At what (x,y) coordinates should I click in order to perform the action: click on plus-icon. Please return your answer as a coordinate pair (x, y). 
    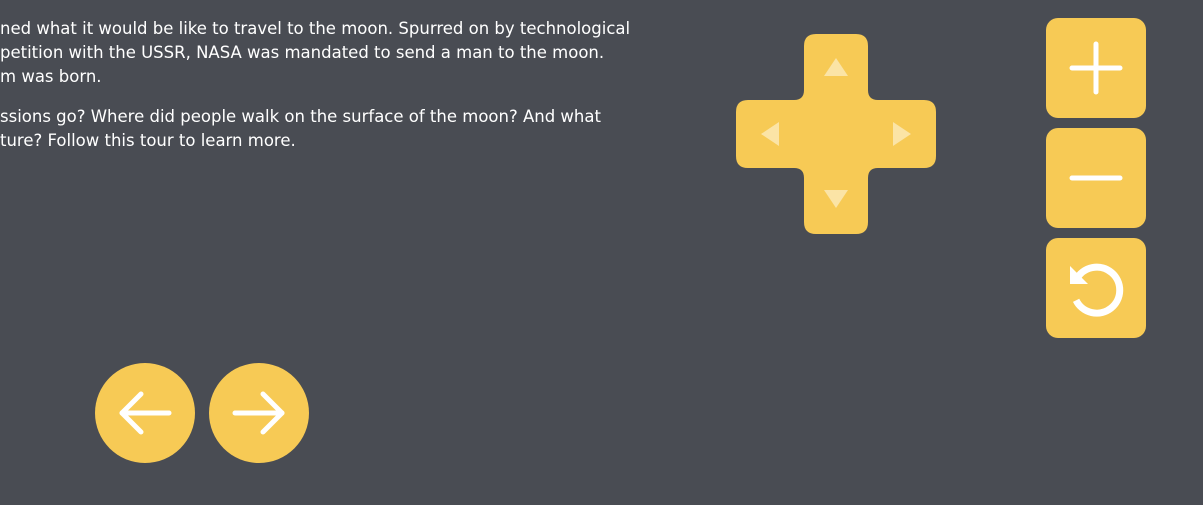
    Looking at the image, I should click on (1096, 68).